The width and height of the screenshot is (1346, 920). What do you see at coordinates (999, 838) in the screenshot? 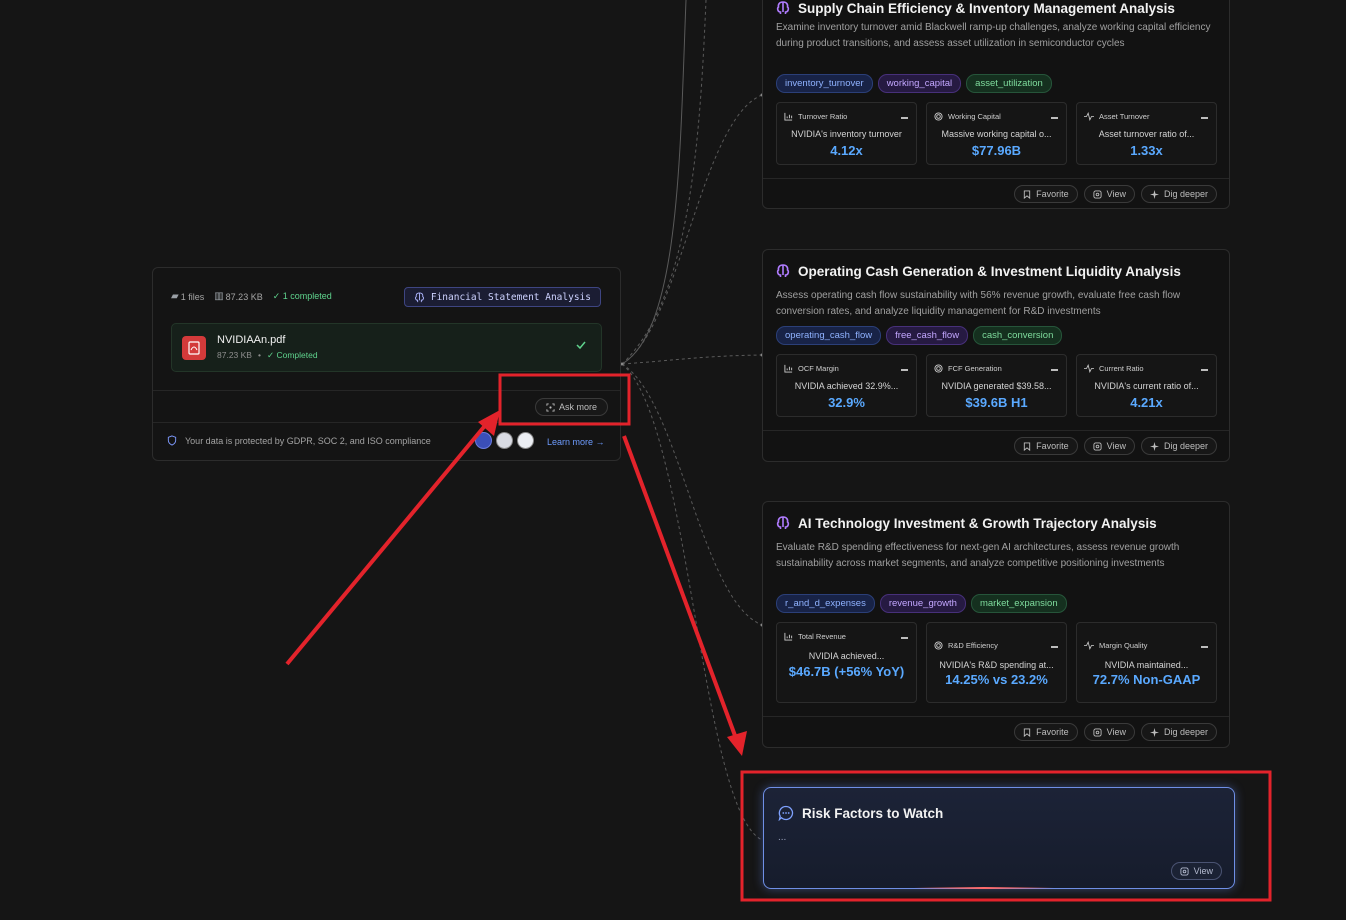
I see `risk-factors-card: Risk Factors to Watch ... View` at bounding box center [999, 838].